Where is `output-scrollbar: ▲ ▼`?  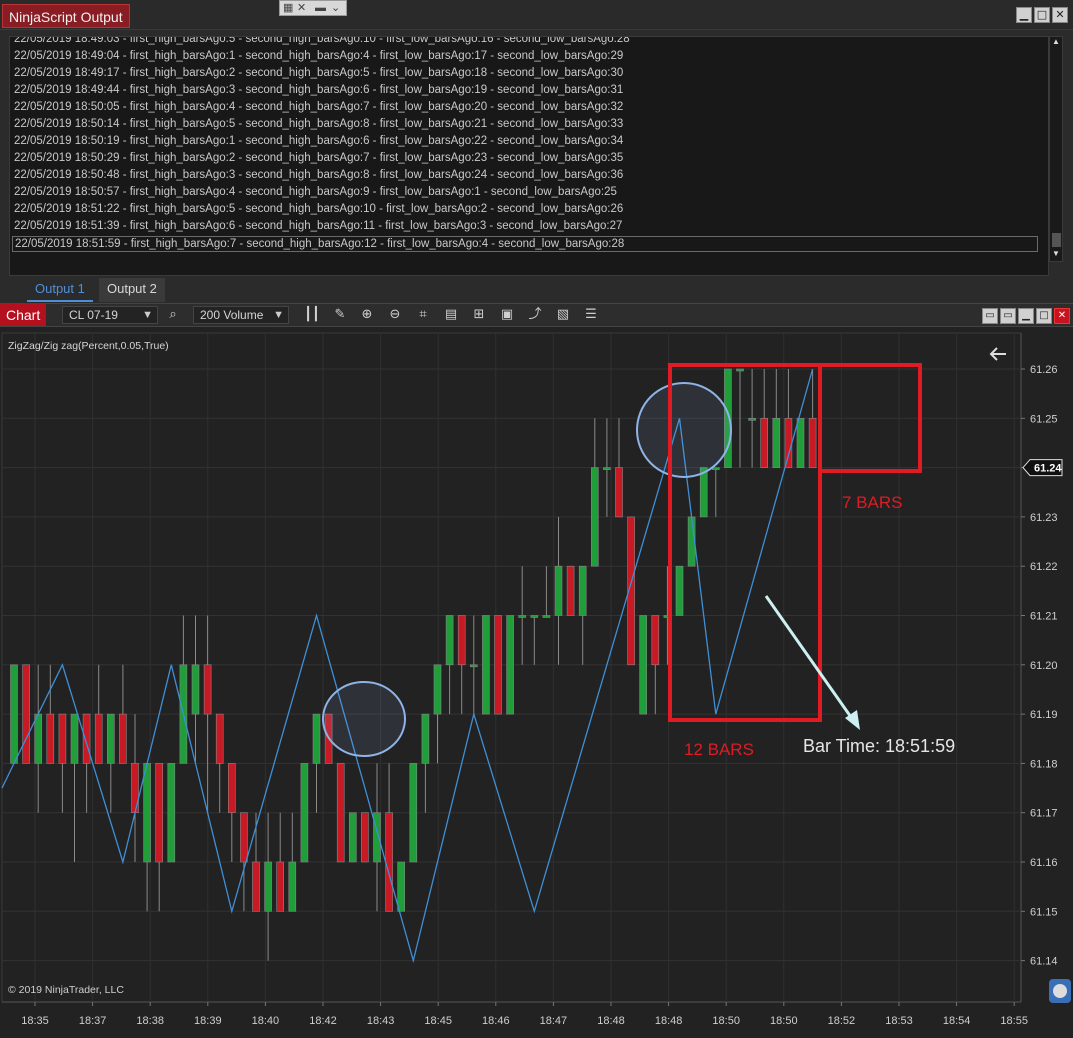
output-scrollbar: ▲ ▼ is located at coordinates (1056, 149).